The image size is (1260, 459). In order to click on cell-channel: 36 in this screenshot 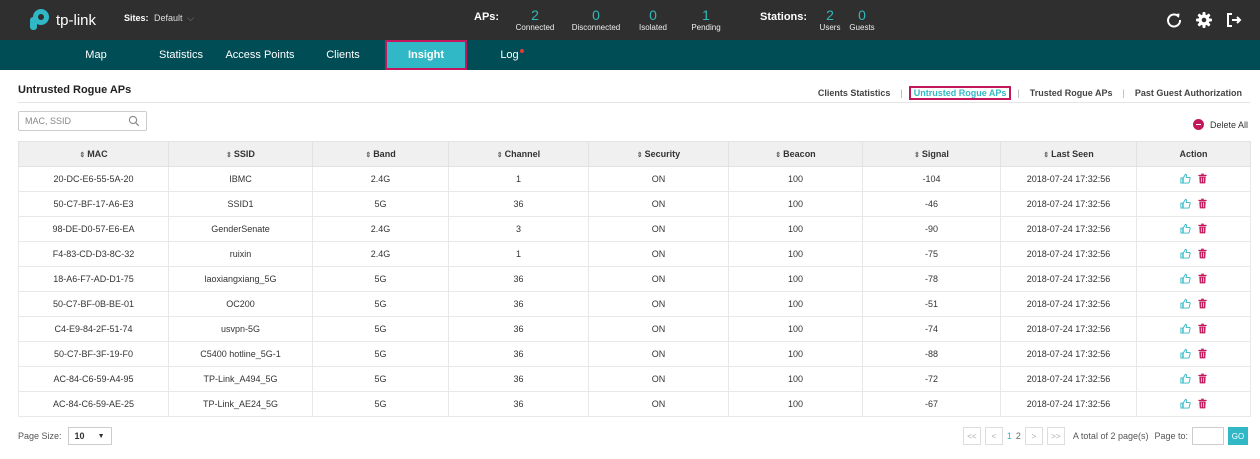, I will do `click(518, 304)`.